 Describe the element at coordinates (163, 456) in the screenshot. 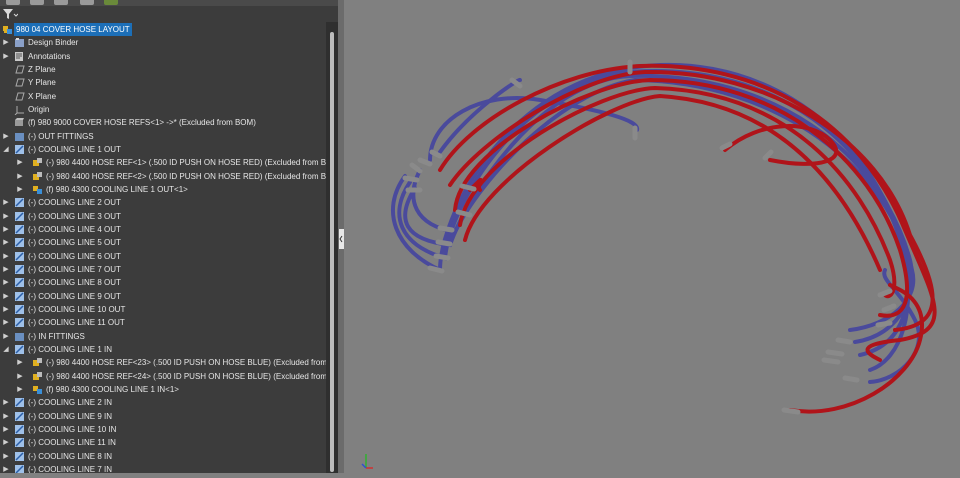

I see `tree-item: ▶ (-) COOLING LINE 8 IN` at that location.